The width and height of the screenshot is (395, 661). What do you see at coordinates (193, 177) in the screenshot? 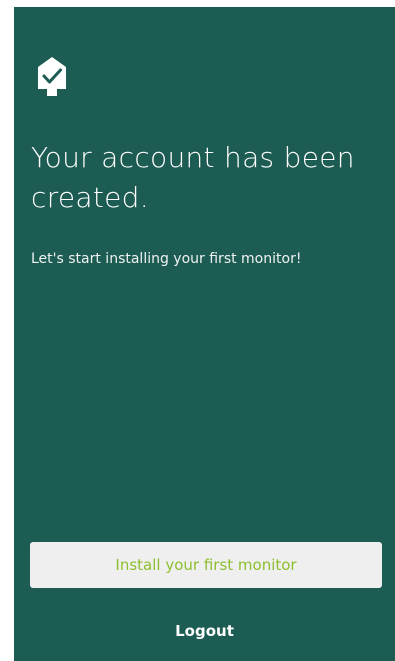
I see `page-title: Your account has been created.` at bounding box center [193, 177].